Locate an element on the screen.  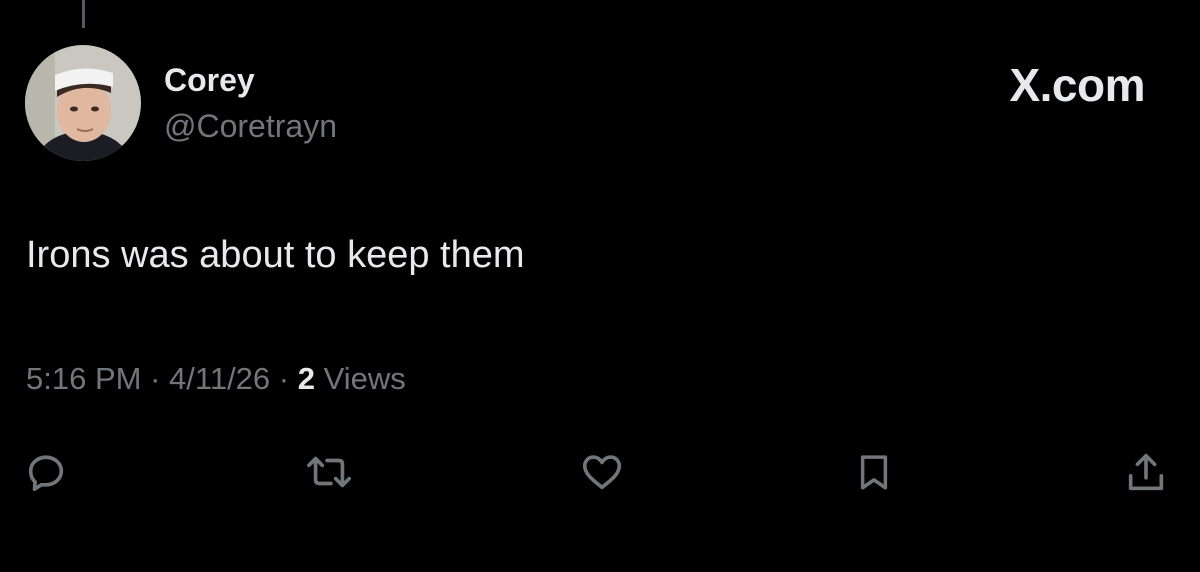
share-icon is located at coordinates (1146, 472).